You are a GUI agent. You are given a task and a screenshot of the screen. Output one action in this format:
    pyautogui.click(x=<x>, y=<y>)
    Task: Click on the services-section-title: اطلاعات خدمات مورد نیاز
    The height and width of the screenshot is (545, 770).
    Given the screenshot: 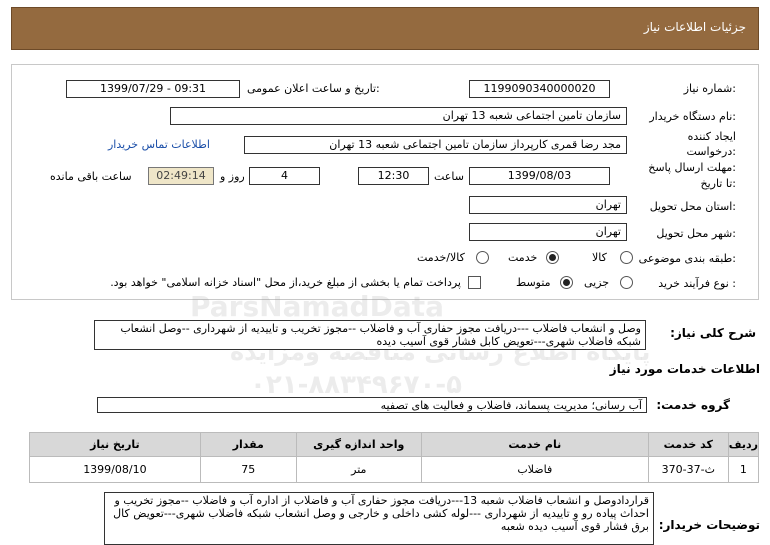 What is the action you would take?
    pyautogui.click(x=684, y=369)
    